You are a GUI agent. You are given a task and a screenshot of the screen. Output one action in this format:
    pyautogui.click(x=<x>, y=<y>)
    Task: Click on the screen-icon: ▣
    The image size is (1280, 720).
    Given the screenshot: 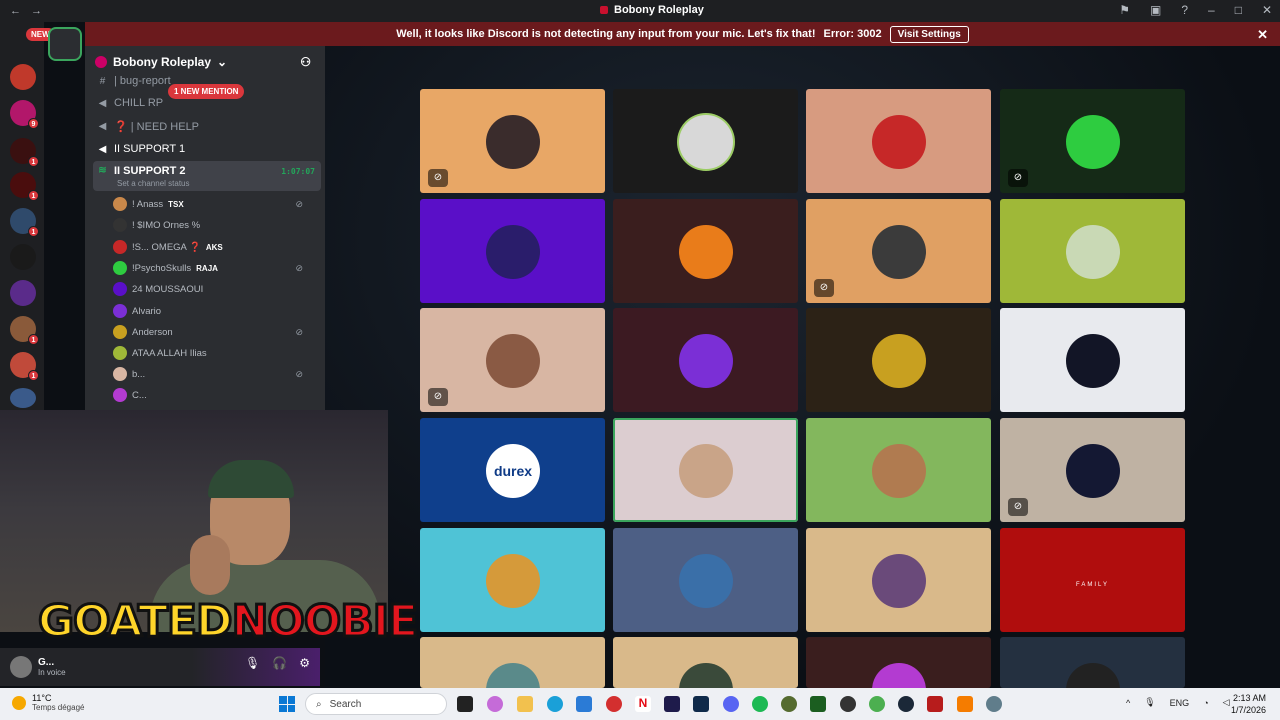 What is the action you would take?
    pyautogui.click(x=1155, y=10)
    